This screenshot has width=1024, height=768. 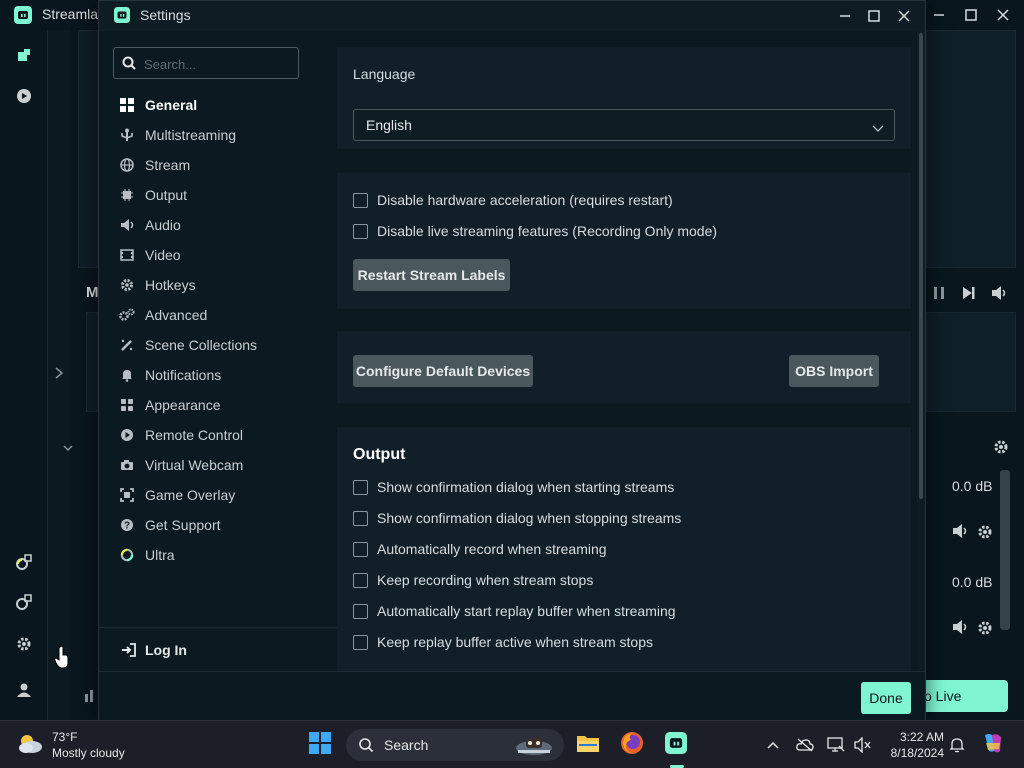 I want to click on source-2-gear-icon, so click(x=985, y=630).